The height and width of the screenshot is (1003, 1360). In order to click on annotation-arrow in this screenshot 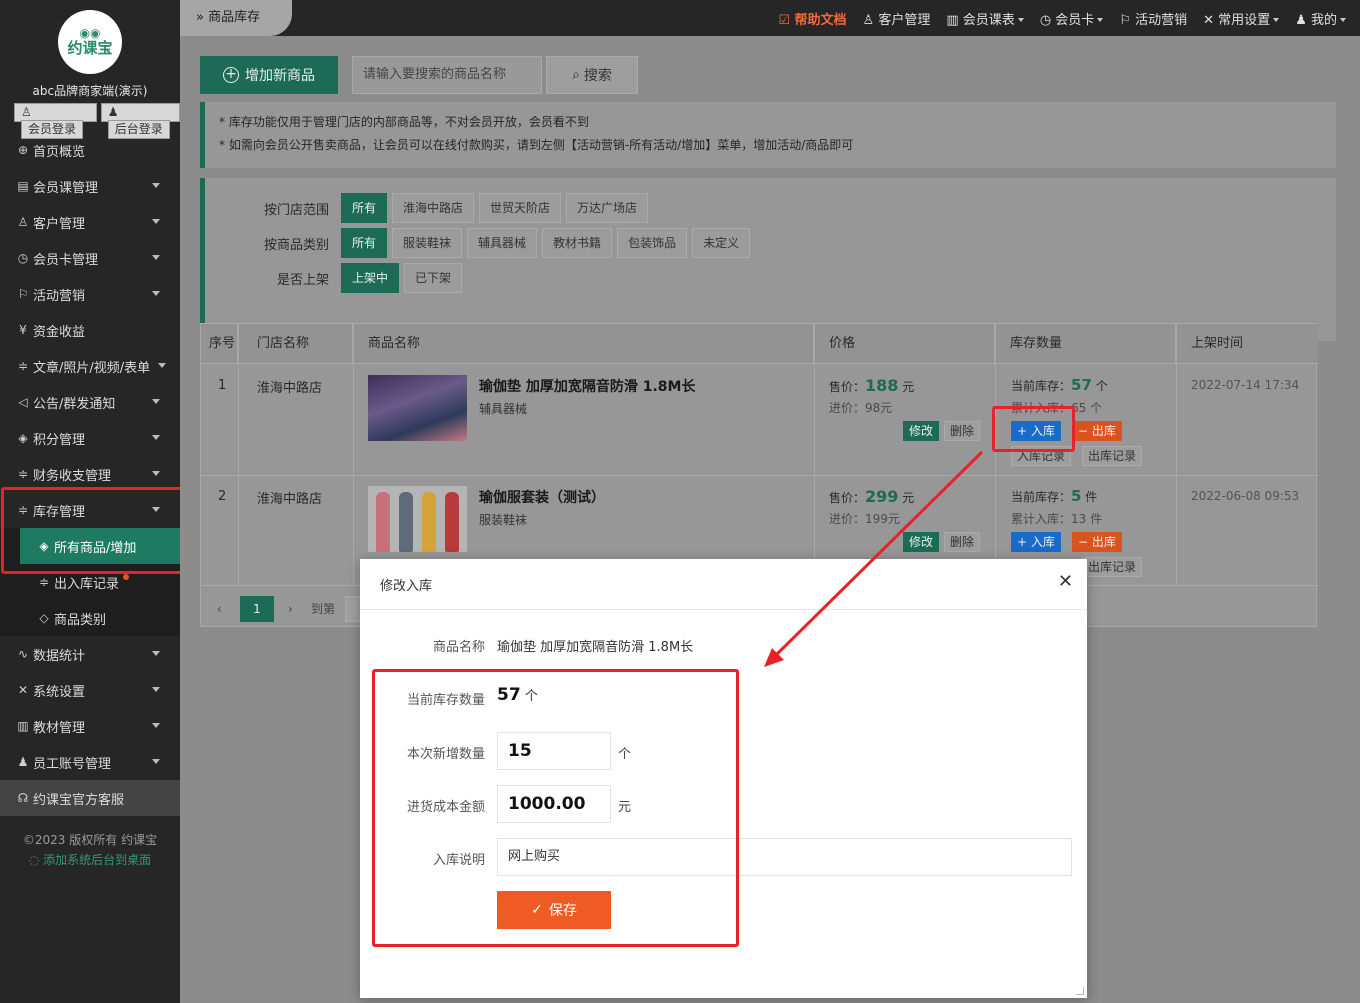, I will do `click(874, 558)`.